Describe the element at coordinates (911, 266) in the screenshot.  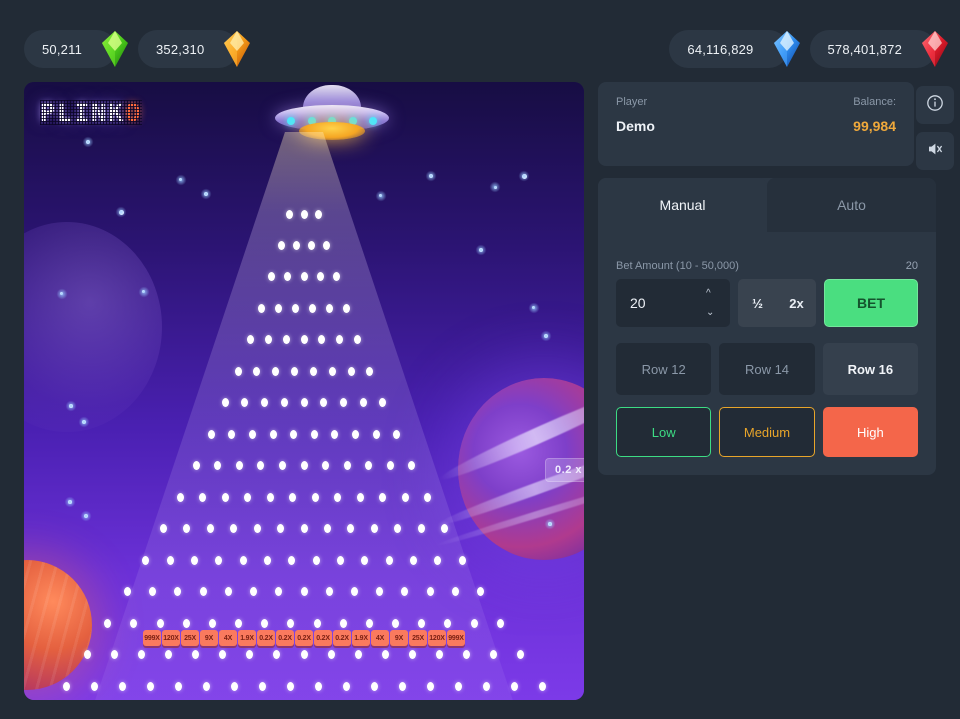
I see `bet-amount-readout: 20` at that location.